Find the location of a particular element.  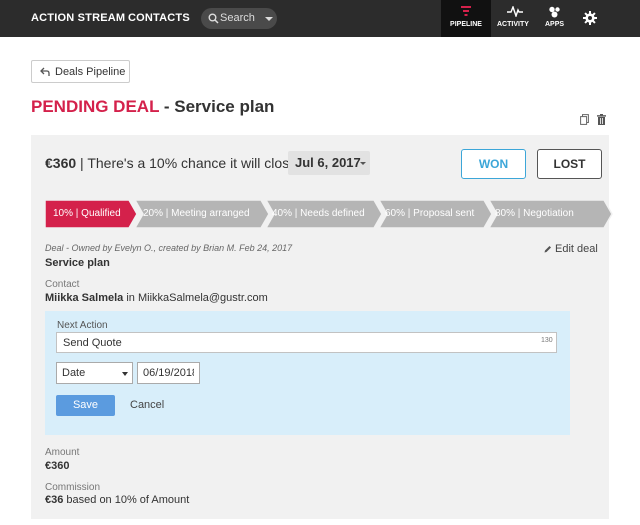

char-count: 130 is located at coordinates (547, 340).